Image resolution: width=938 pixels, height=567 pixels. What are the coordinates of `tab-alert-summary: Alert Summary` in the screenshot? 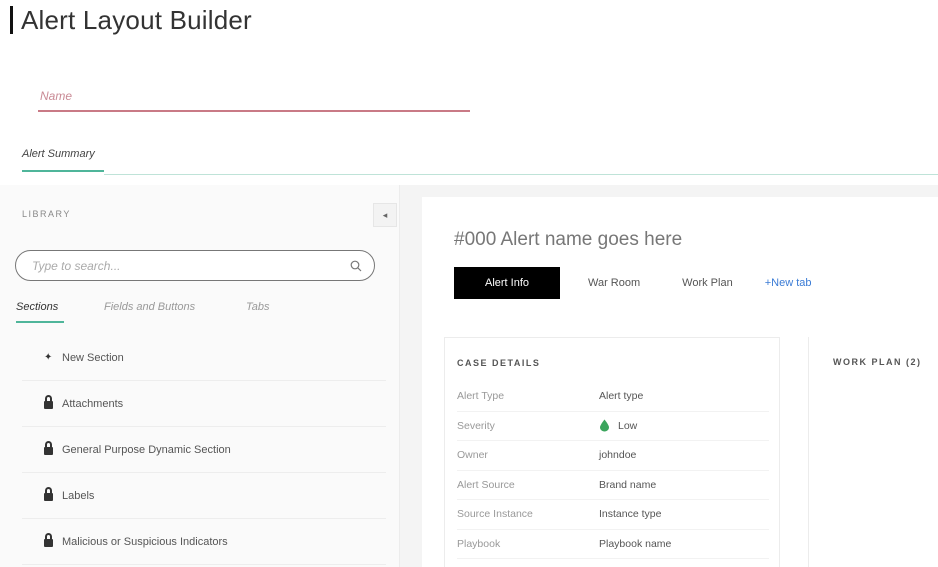 It's located at (58, 159).